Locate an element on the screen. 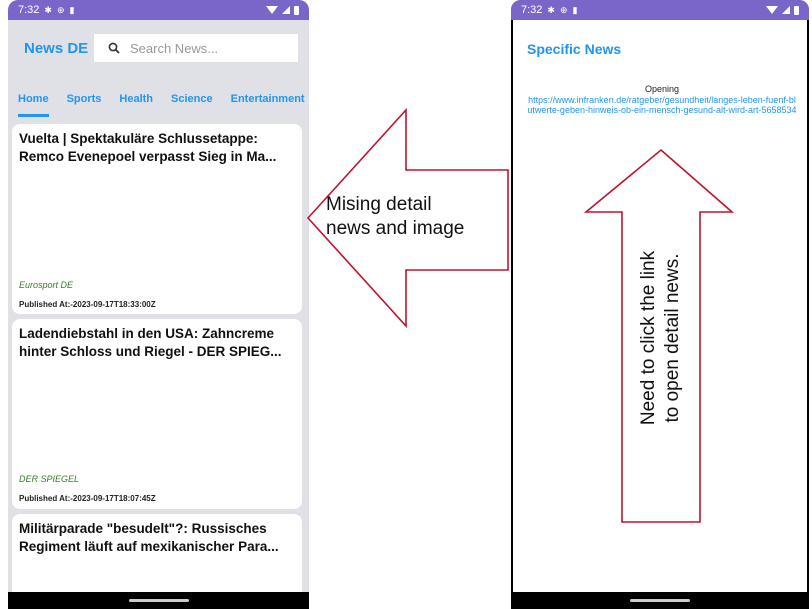 The height and width of the screenshot is (609, 812). up-arrow-annotation is located at coordinates (659, 335).